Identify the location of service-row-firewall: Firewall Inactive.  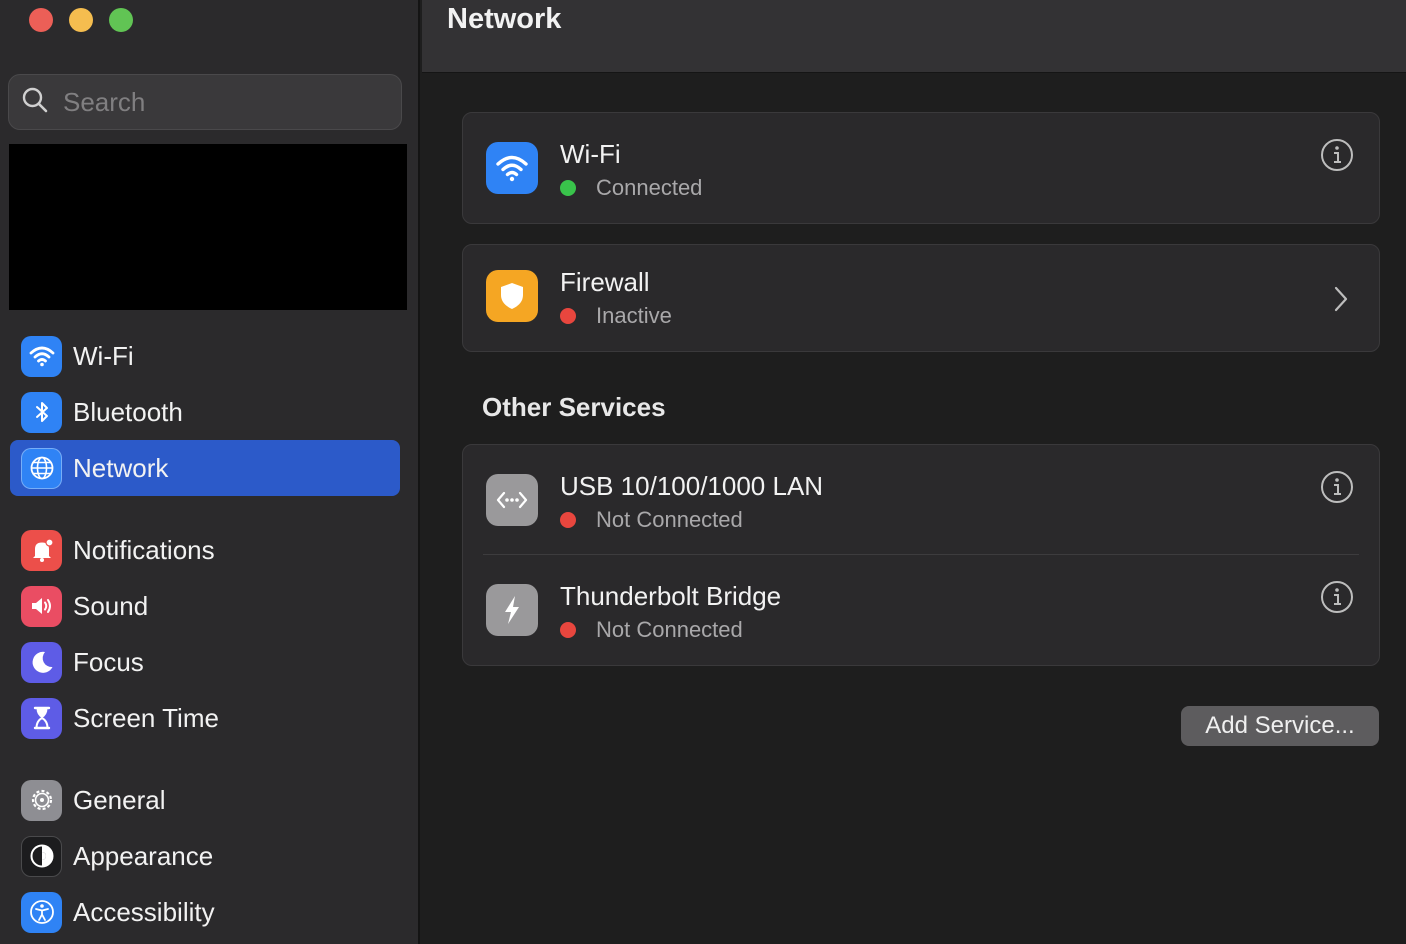
(921, 299).